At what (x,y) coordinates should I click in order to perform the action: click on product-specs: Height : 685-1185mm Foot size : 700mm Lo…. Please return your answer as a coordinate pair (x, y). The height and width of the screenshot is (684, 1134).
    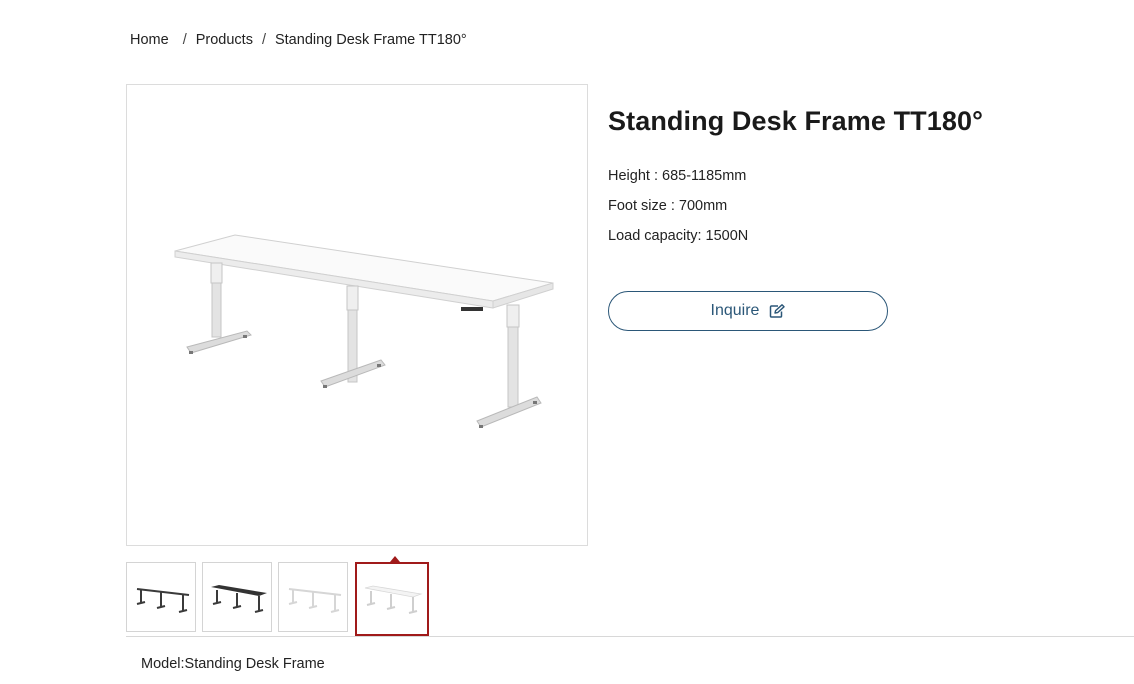
    Looking at the image, I should click on (678, 211).